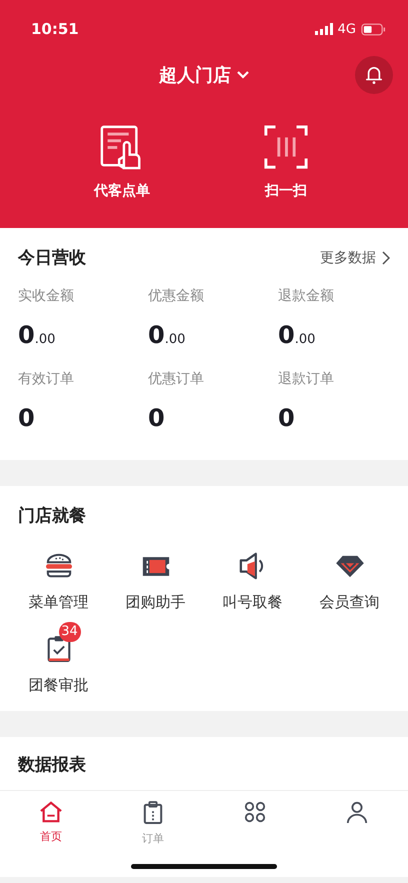 The image size is (408, 883). What do you see at coordinates (347, 29) in the screenshot?
I see `network-type: 4G` at bounding box center [347, 29].